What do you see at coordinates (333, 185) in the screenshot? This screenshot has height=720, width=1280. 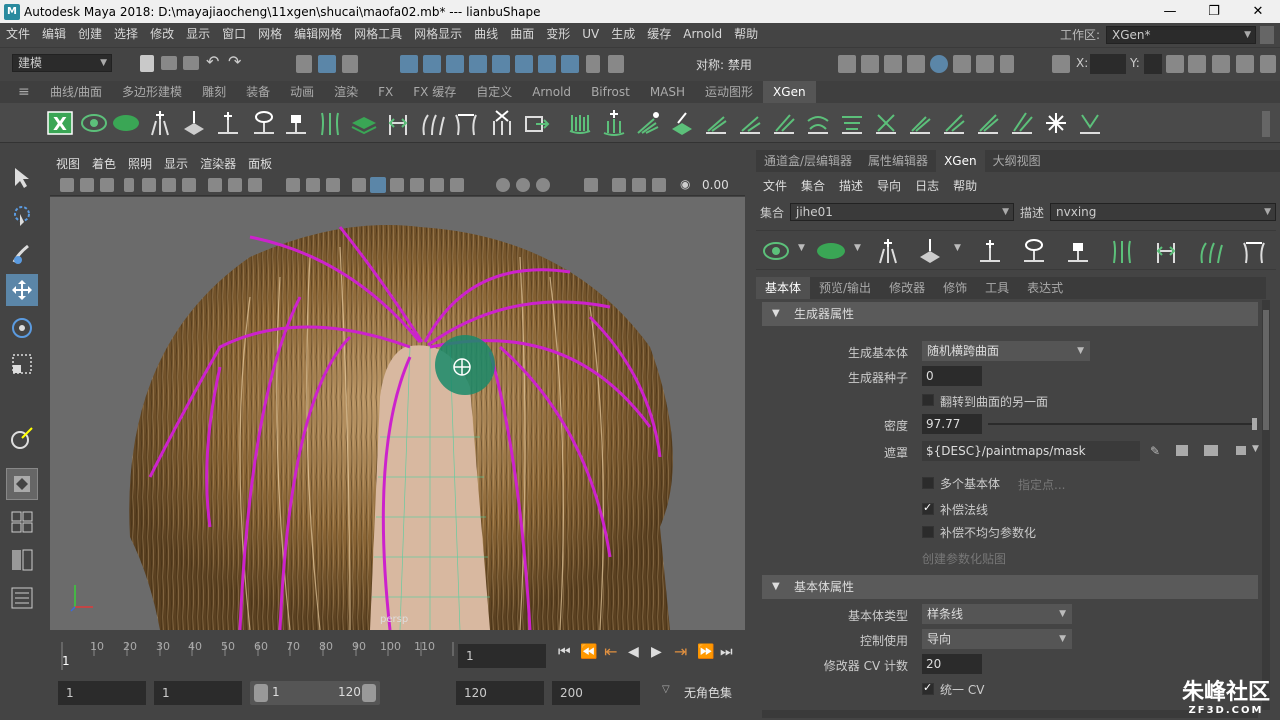 I see `safe-title-icon` at bounding box center [333, 185].